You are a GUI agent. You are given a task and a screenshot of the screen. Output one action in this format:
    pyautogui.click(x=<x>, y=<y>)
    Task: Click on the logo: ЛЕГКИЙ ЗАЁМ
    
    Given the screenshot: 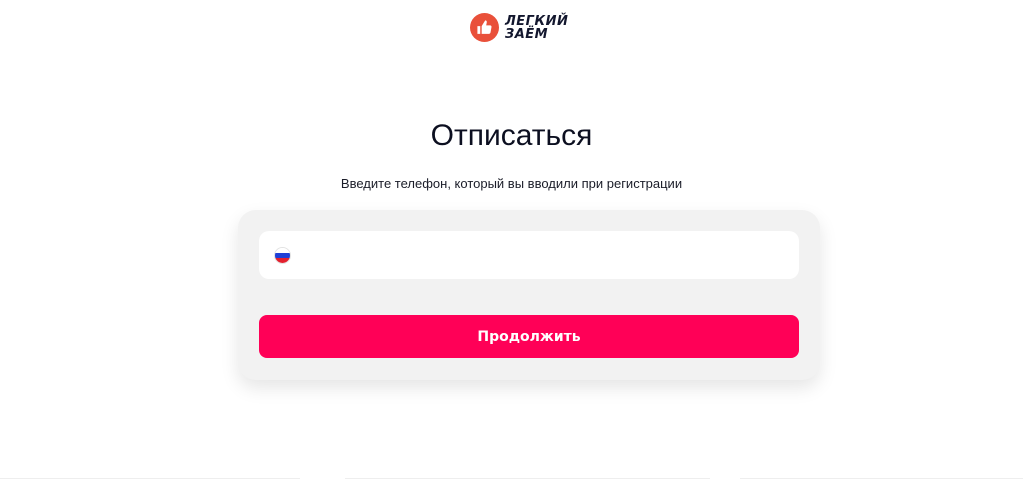 What is the action you would take?
    pyautogui.click(x=519, y=27)
    